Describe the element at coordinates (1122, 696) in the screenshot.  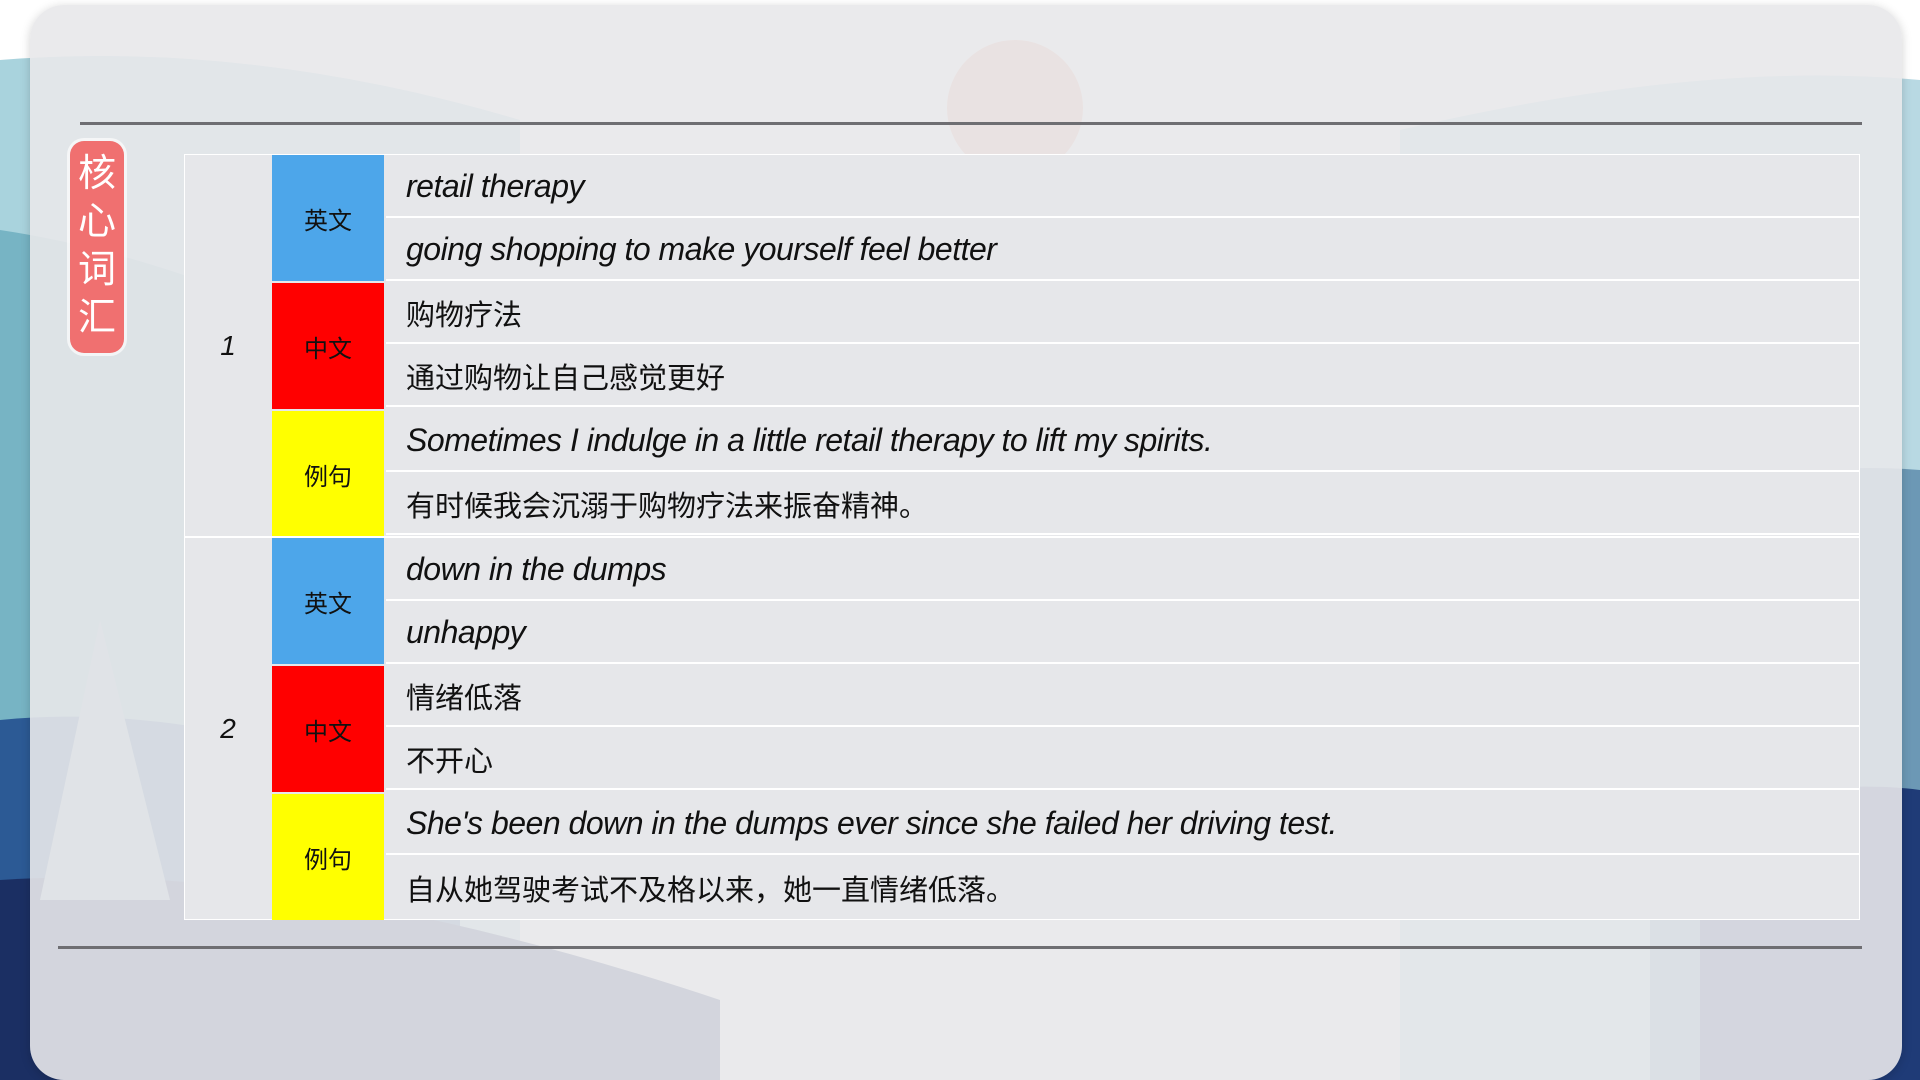
I see `term-chinese: 情绪低落` at that location.